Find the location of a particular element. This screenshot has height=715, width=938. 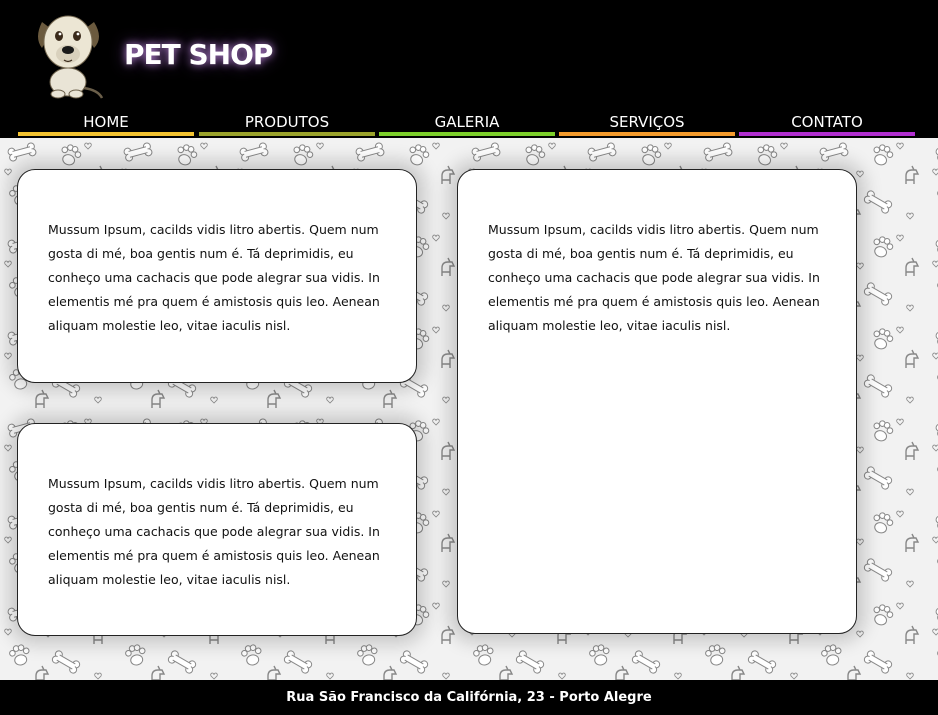

nav-item-home: HOME is located at coordinates (106, 123).